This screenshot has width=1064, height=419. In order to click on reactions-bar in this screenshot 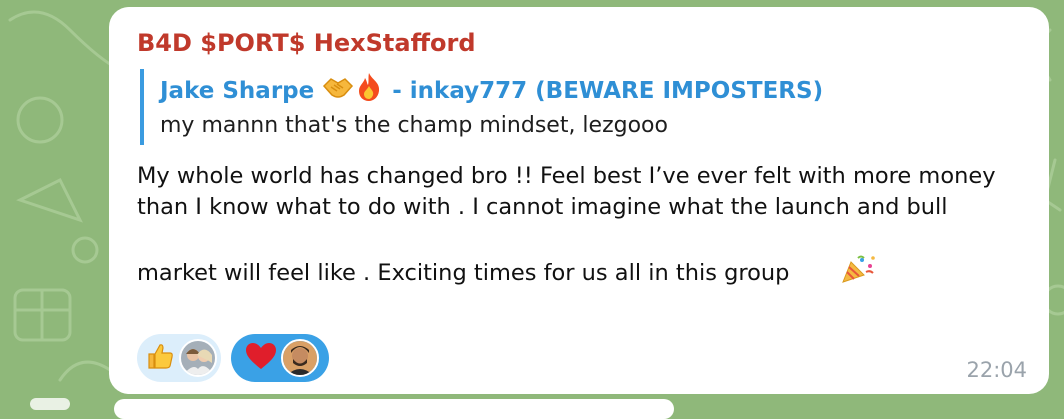, I will do `click(581, 358)`.